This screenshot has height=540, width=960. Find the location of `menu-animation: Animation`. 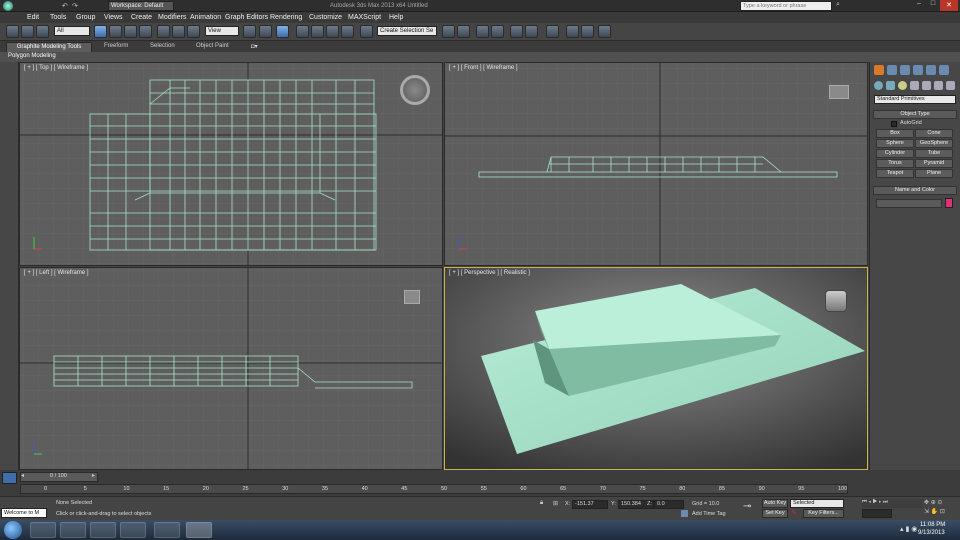

menu-animation: Animation is located at coordinates (205, 17).